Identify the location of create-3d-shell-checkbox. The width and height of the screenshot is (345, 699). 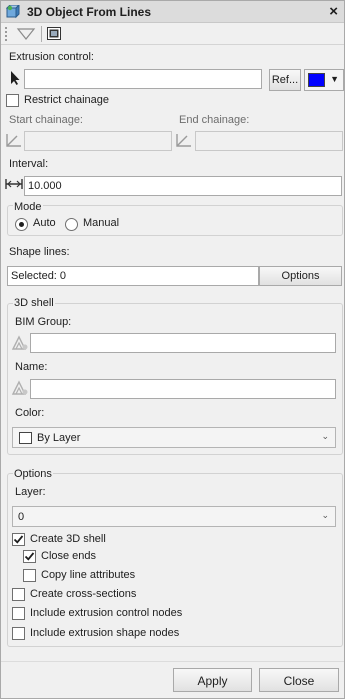
(18, 539).